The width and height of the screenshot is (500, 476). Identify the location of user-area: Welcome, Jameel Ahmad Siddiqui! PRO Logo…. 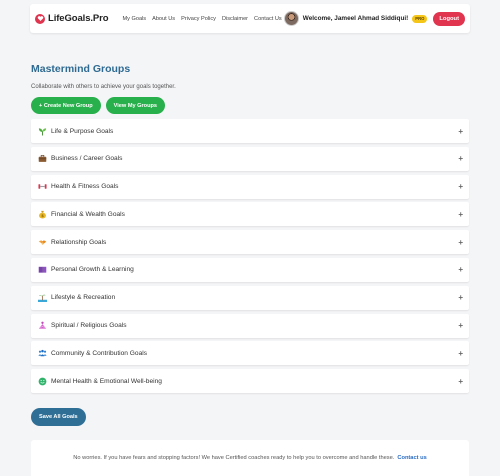
(374, 18).